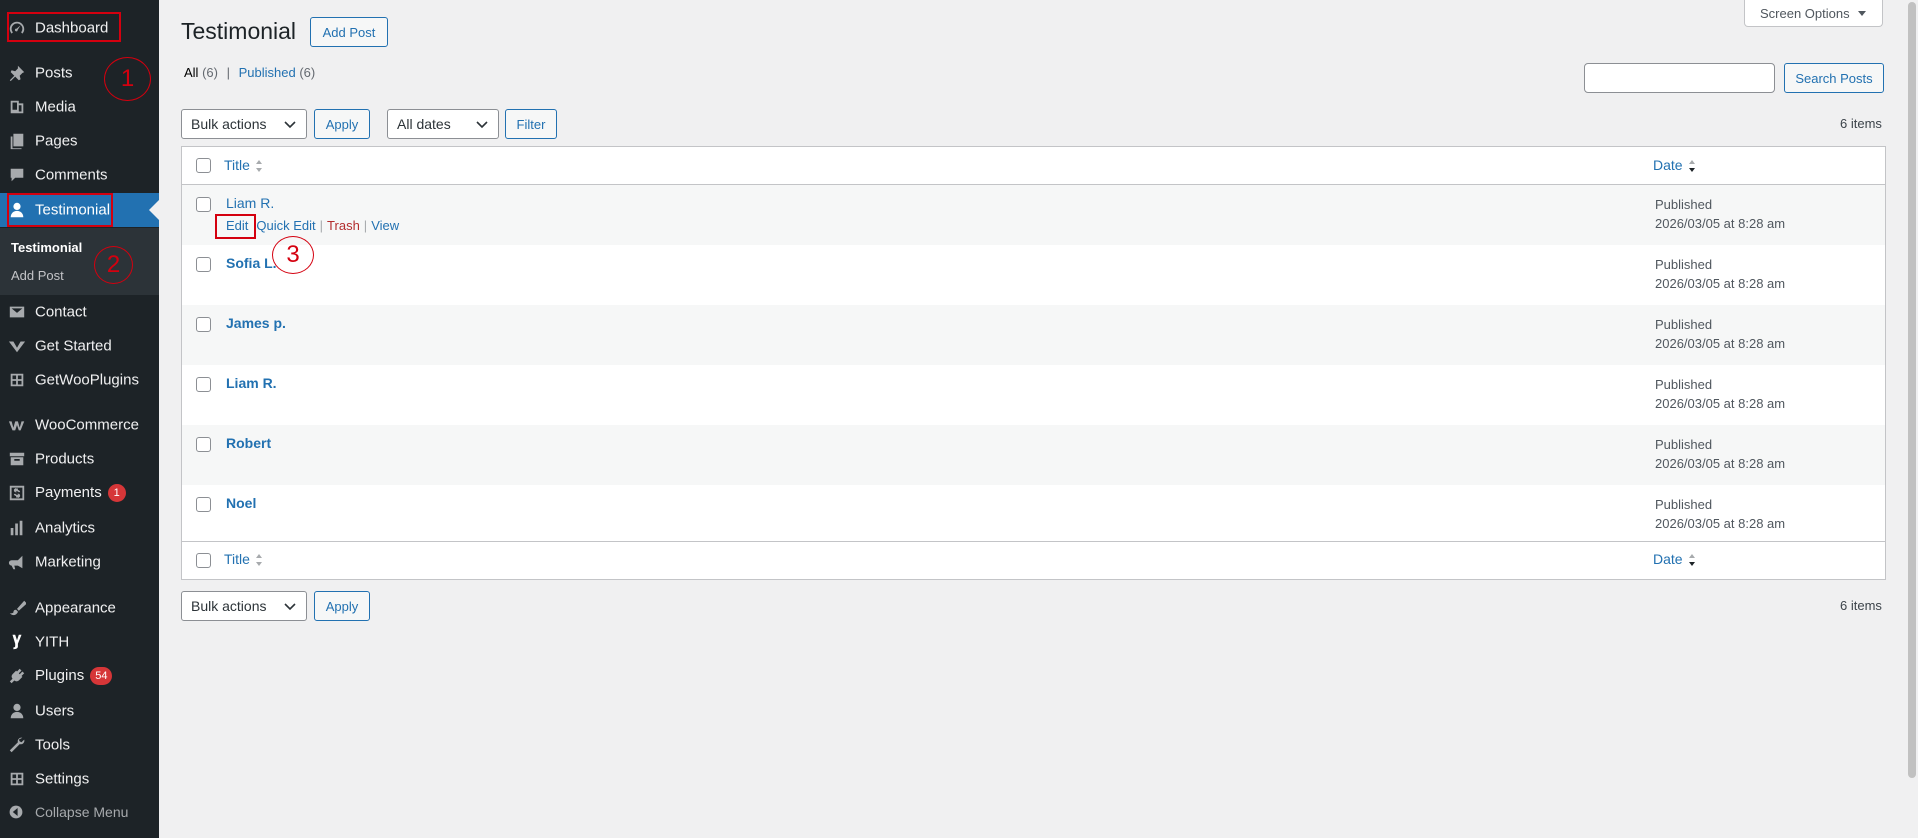 Image resolution: width=1918 pixels, height=838 pixels. I want to click on menu-item-getwooplugins: GetWooPlugins, so click(79, 380).